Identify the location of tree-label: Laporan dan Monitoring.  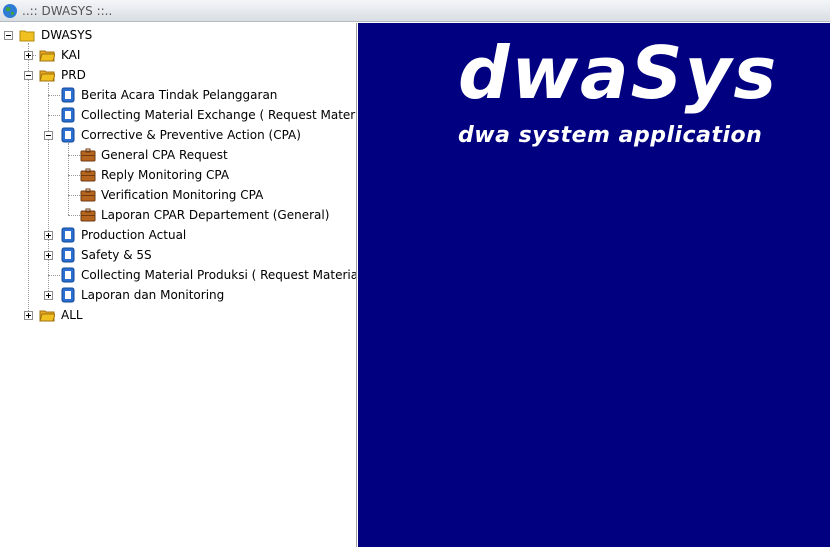
(153, 295).